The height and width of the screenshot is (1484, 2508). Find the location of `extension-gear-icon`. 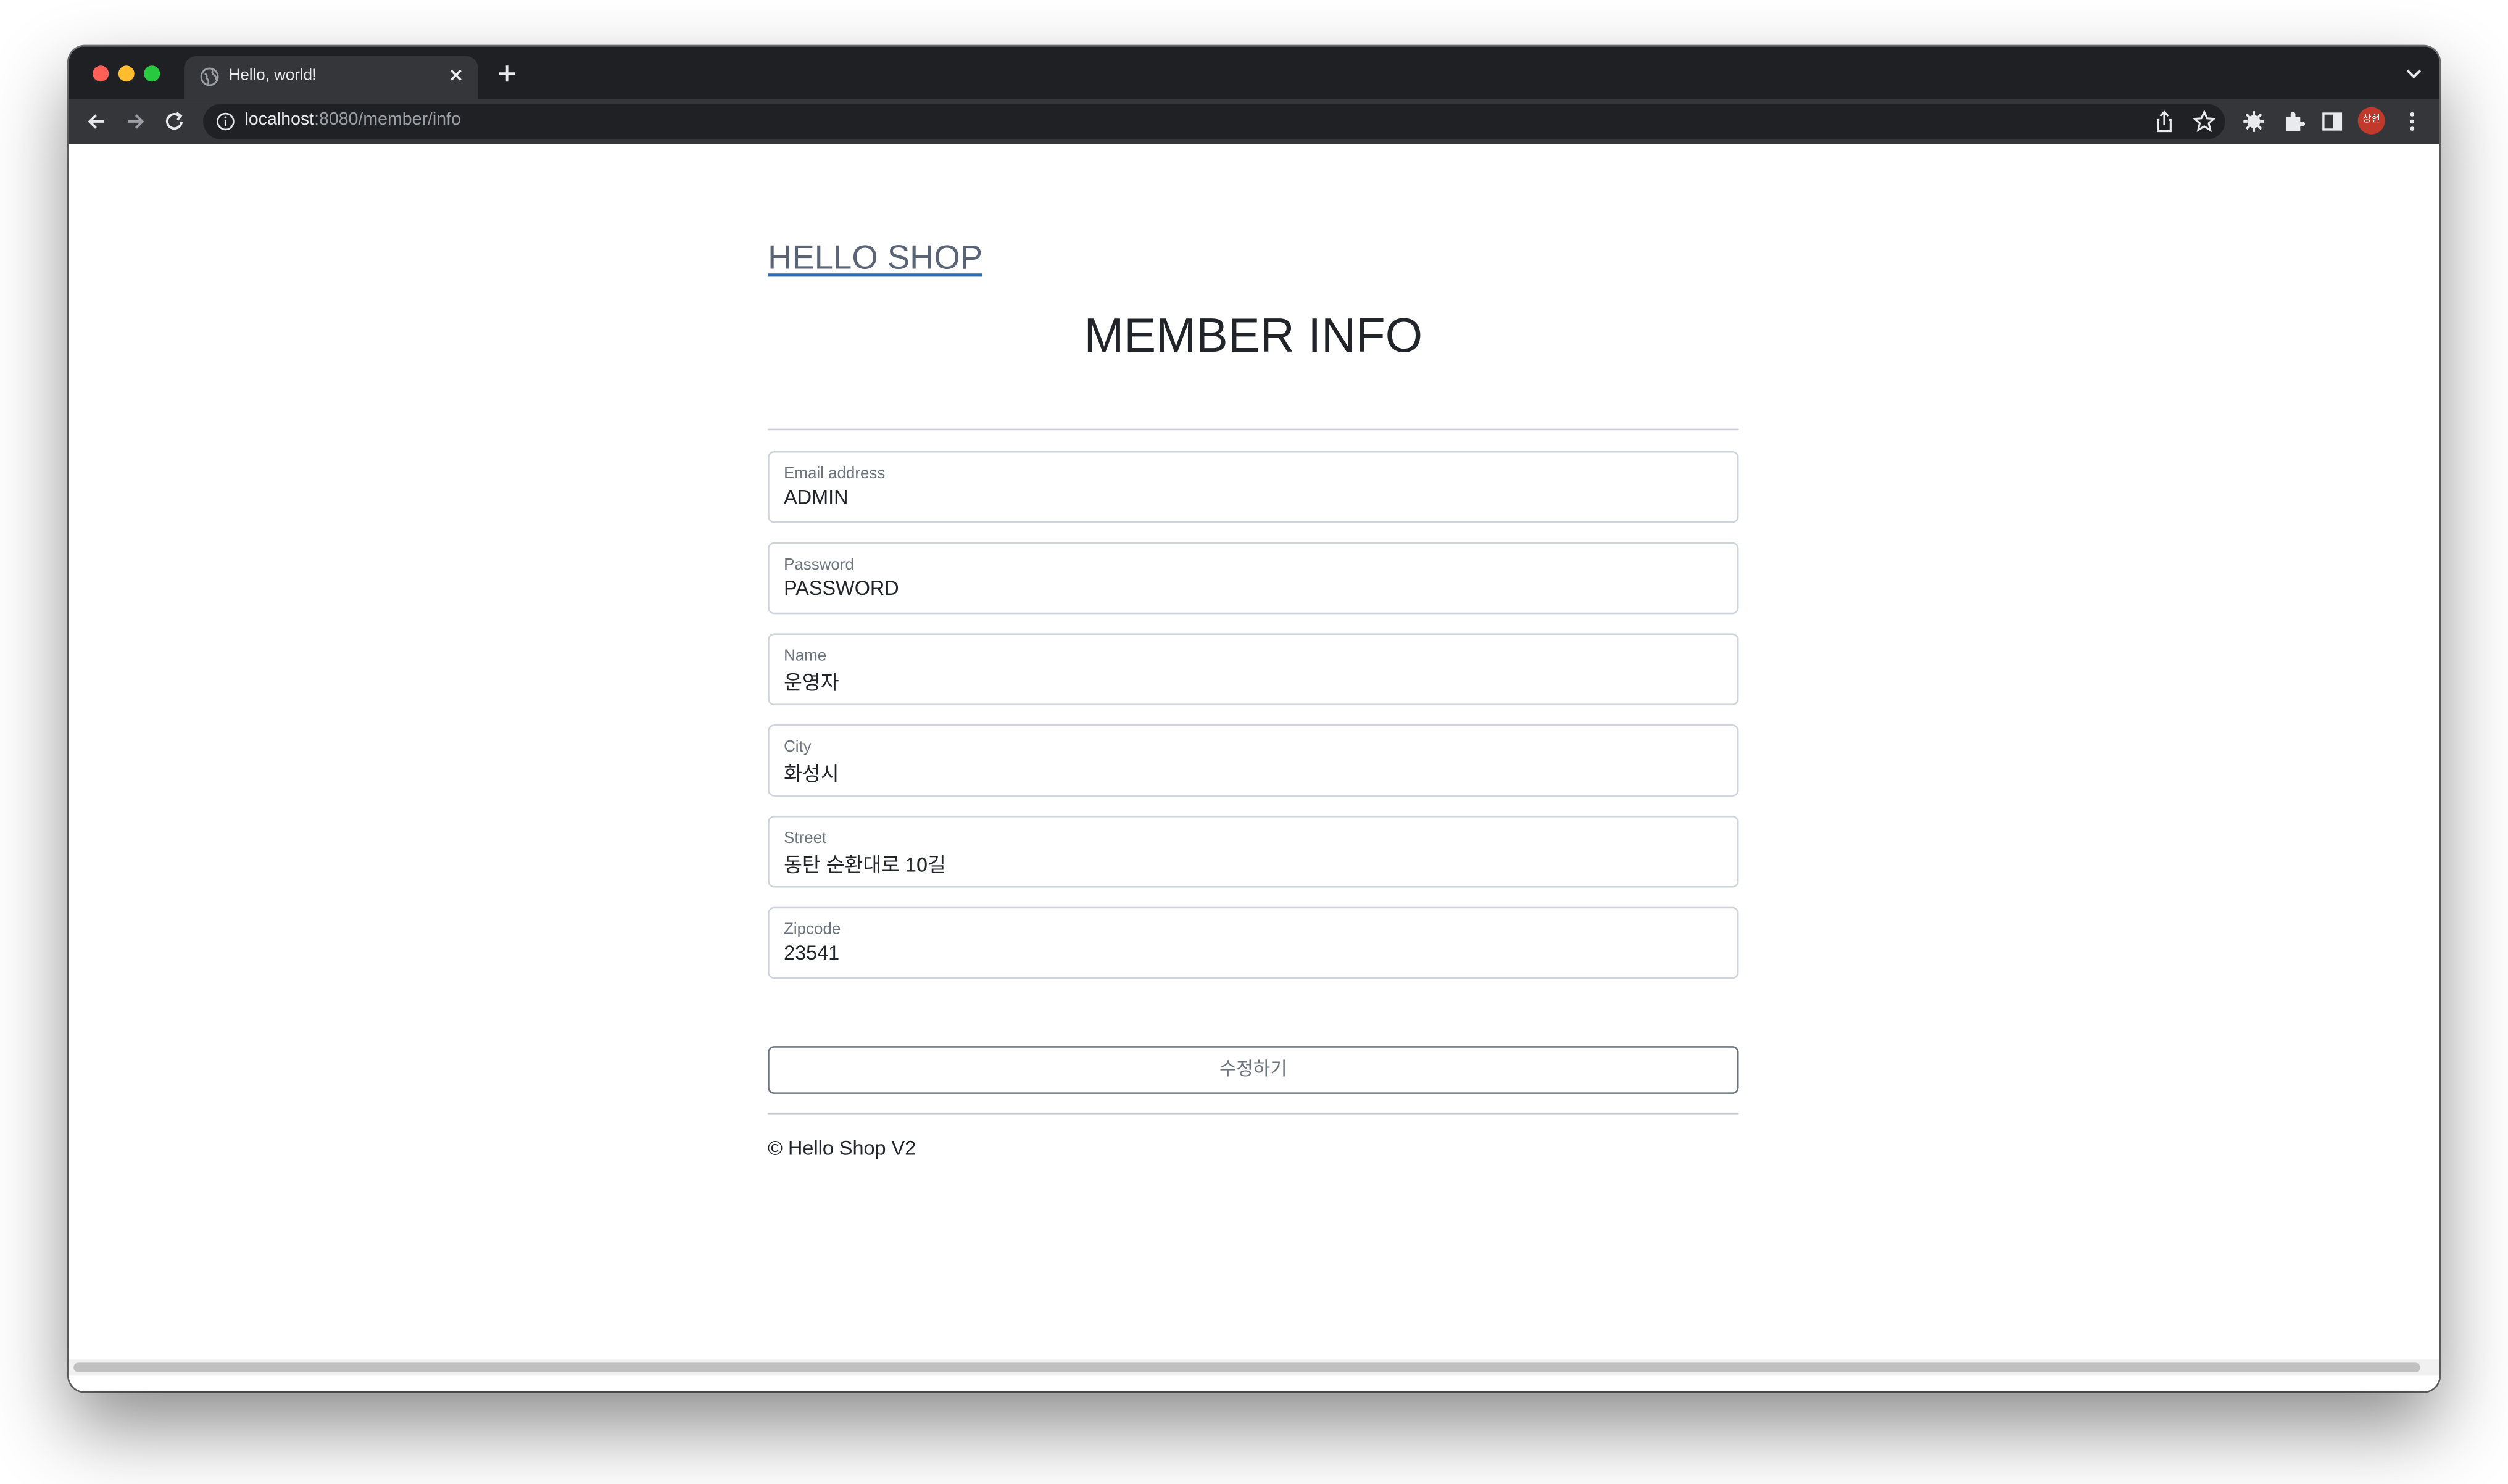

extension-gear-icon is located at coordinates (2253, 122).